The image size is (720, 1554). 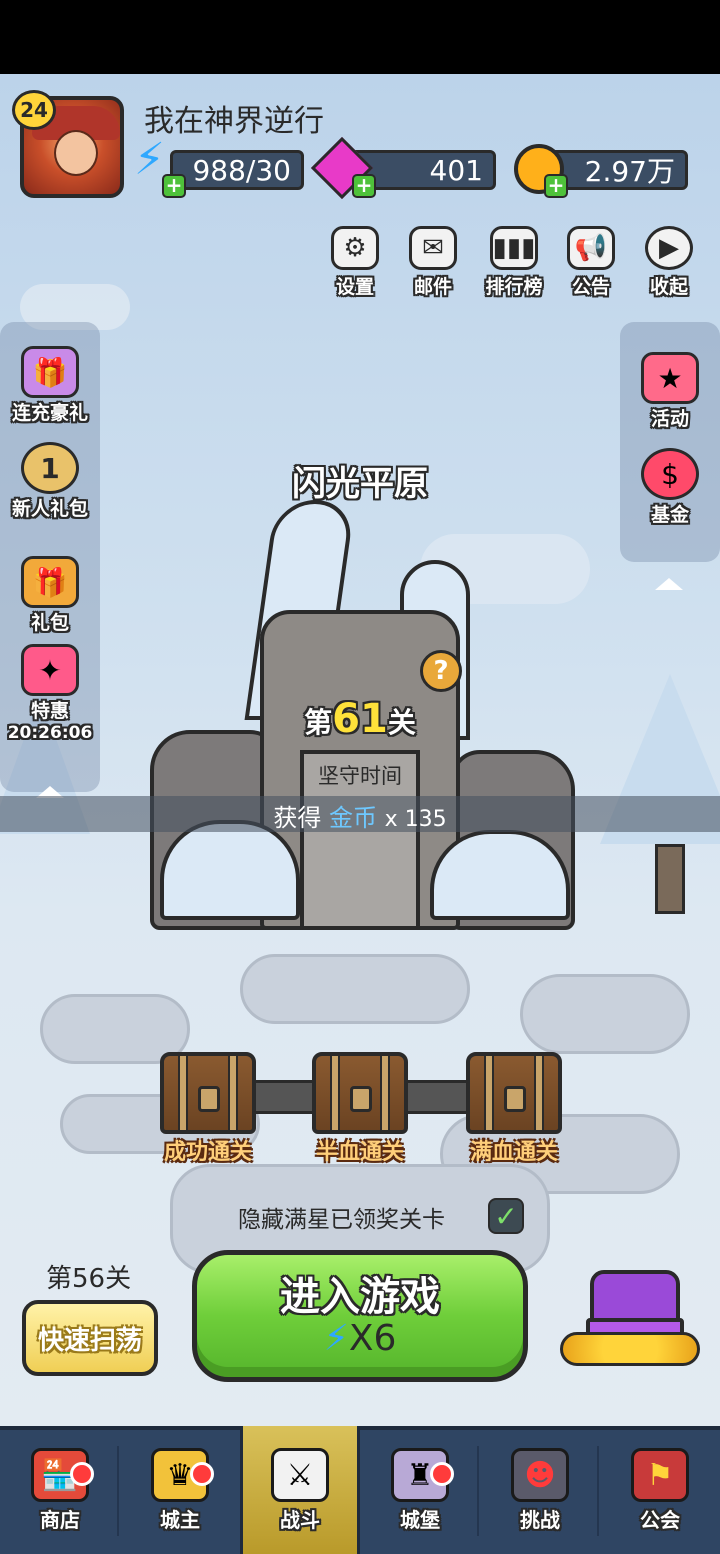 I want to click on energy-value: 988/30, so click(x=241, y=170).